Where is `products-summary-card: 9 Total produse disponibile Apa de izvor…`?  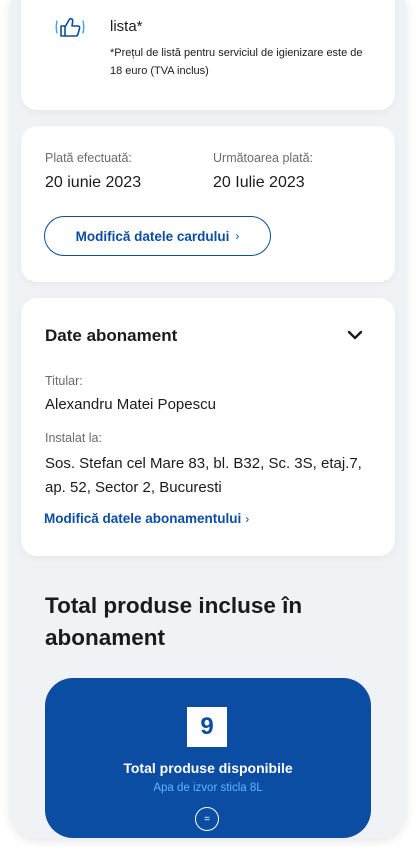 products-summary-card: 9 Total produse disponibile Apa de izvor… is located at coordinates (208, 758).